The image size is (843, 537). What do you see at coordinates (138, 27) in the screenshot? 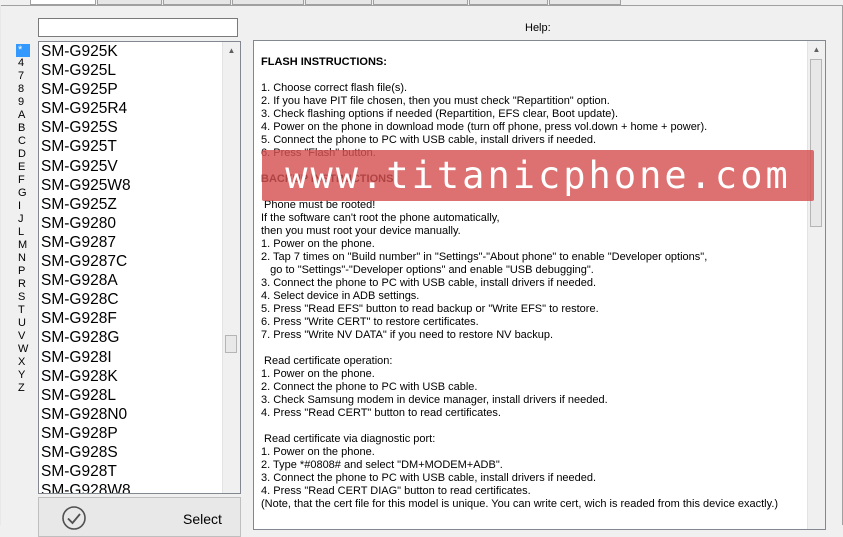
I see `model-search-input` at bounding box center [138, 27].